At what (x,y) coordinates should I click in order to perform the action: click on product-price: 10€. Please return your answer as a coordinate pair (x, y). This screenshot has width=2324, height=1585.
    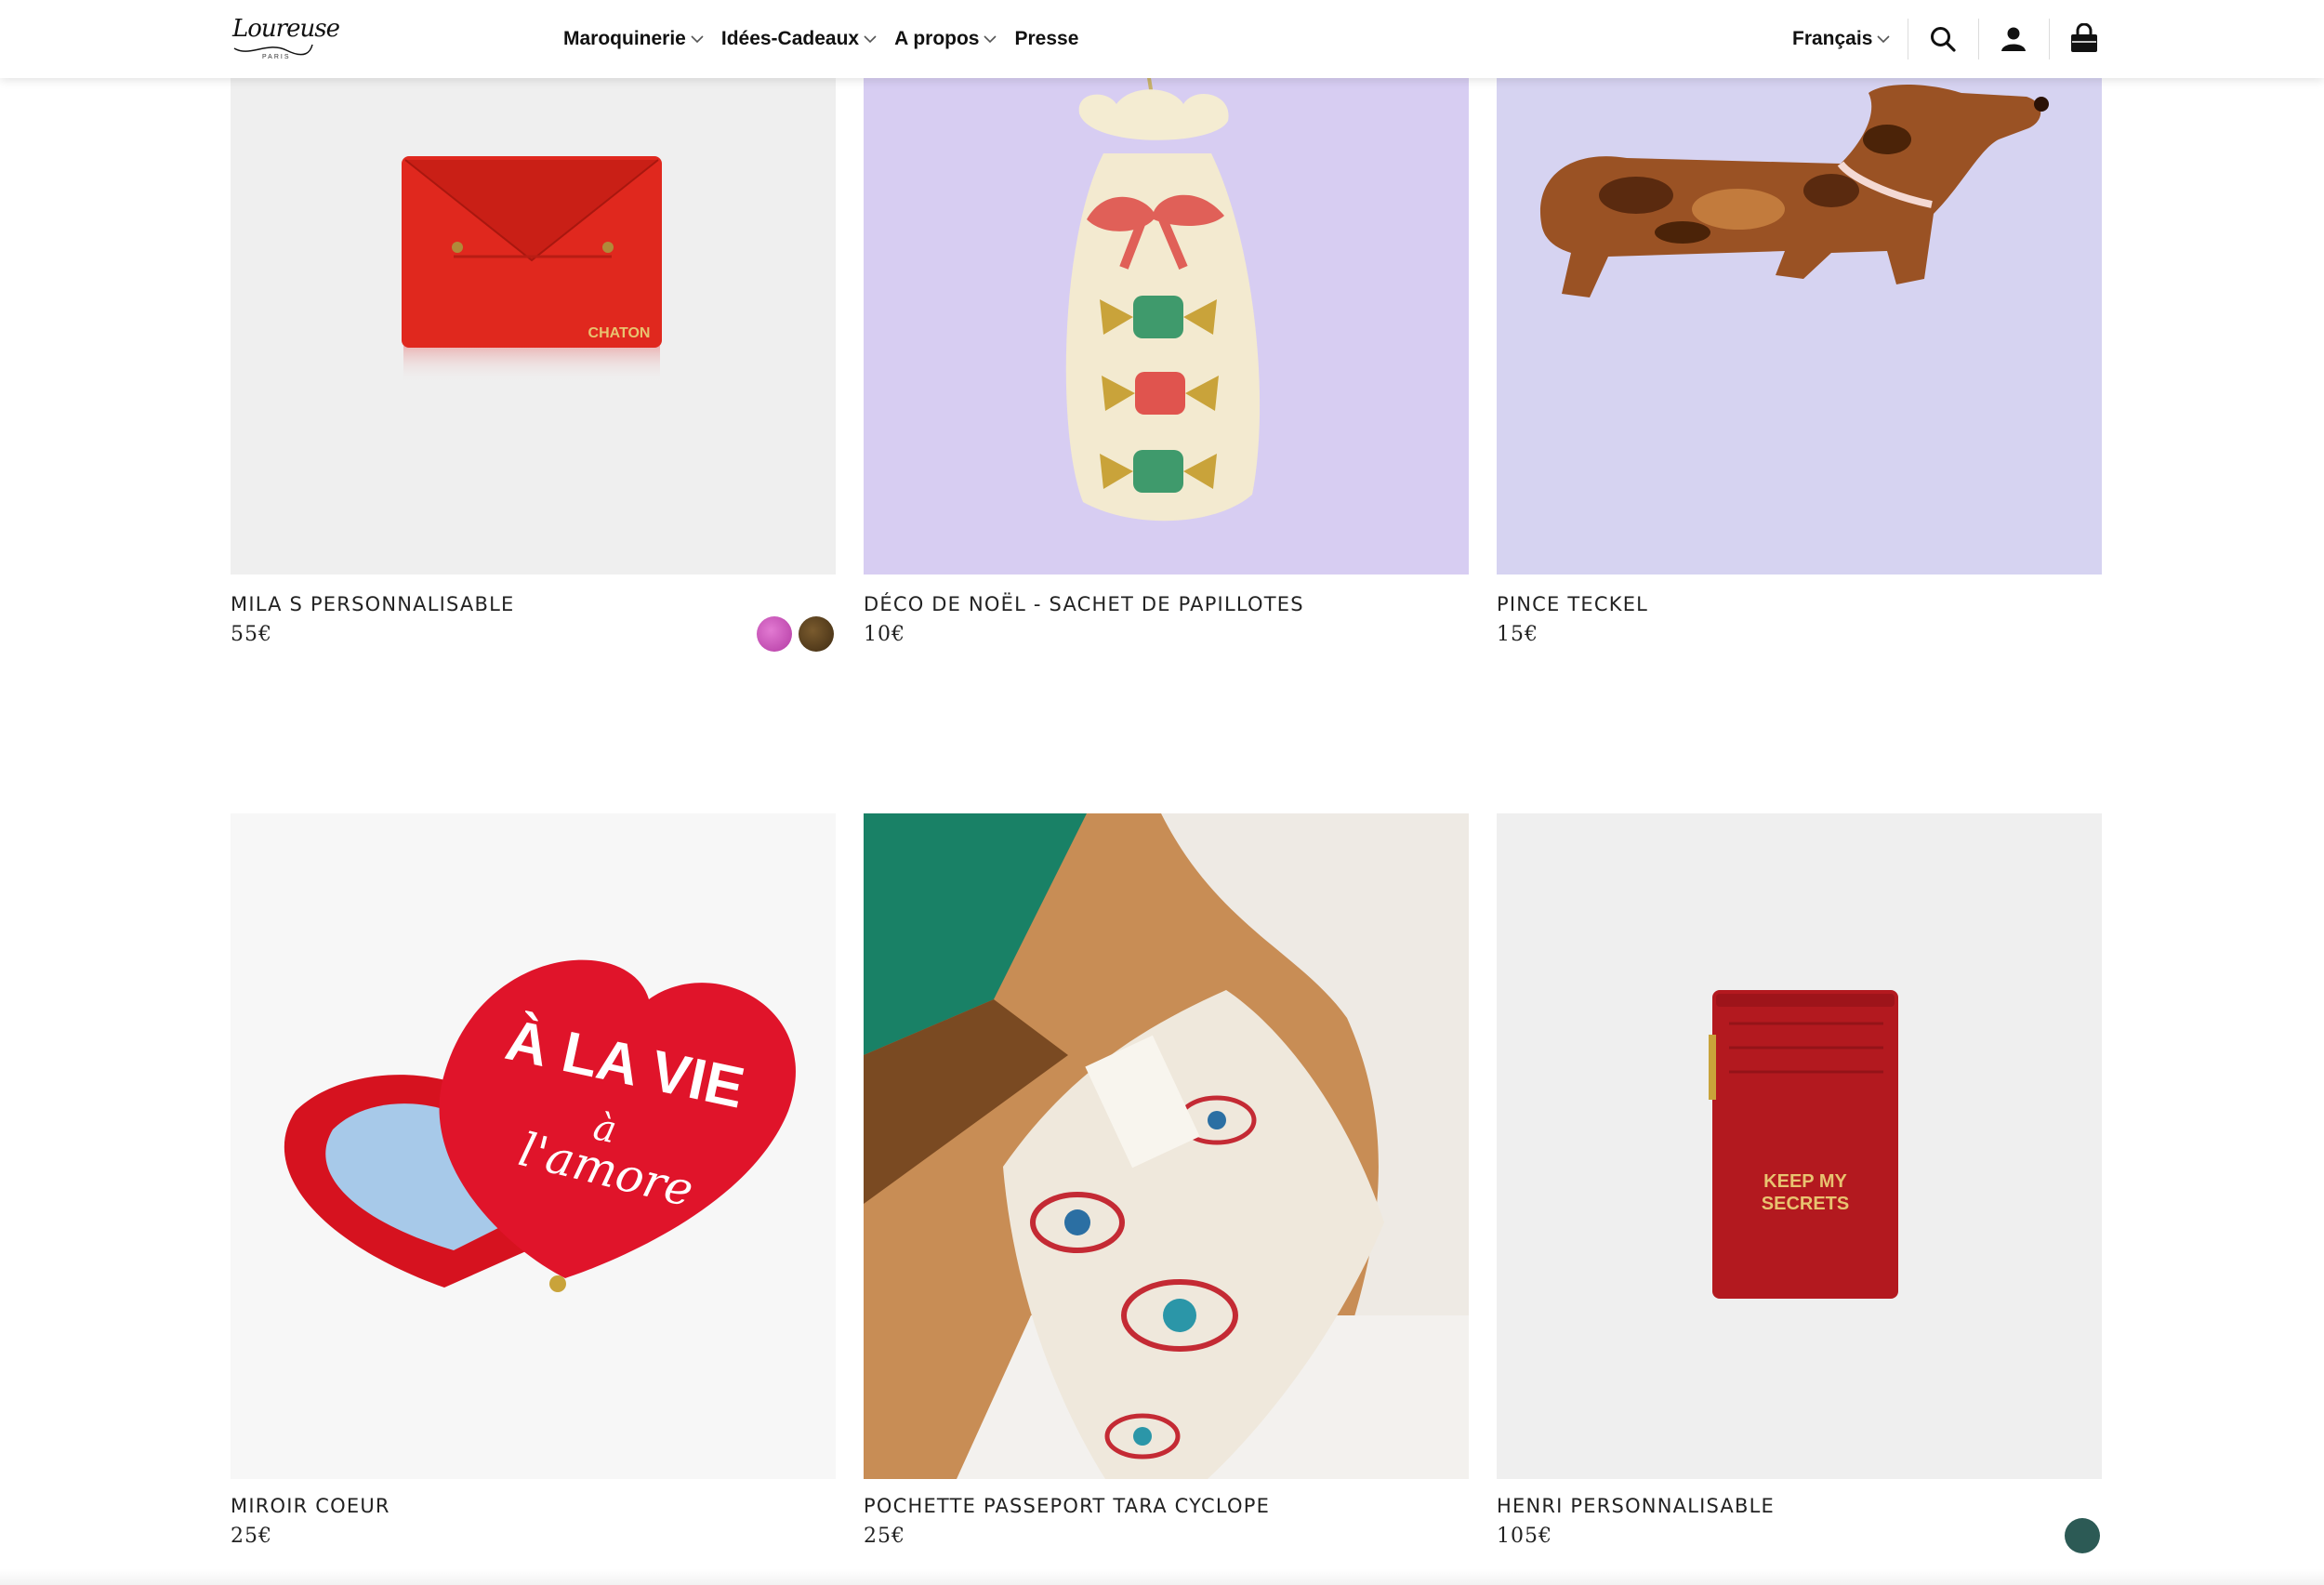
    Looking at the image, I should click on (884, 634).